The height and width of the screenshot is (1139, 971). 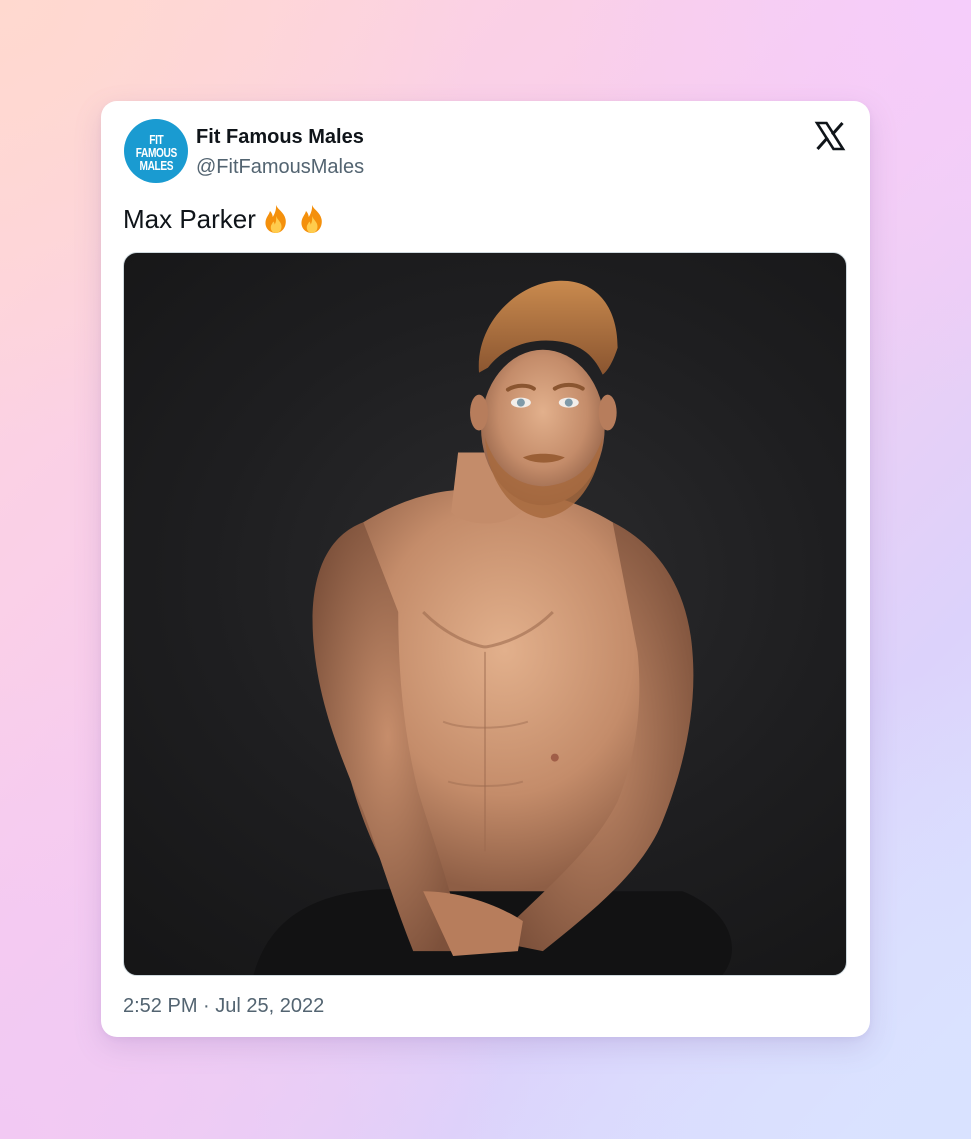 What do you see at coordinates (830, 136) in the screenshot?
I see `x-logo-icon` at bounding box center [830, 136].